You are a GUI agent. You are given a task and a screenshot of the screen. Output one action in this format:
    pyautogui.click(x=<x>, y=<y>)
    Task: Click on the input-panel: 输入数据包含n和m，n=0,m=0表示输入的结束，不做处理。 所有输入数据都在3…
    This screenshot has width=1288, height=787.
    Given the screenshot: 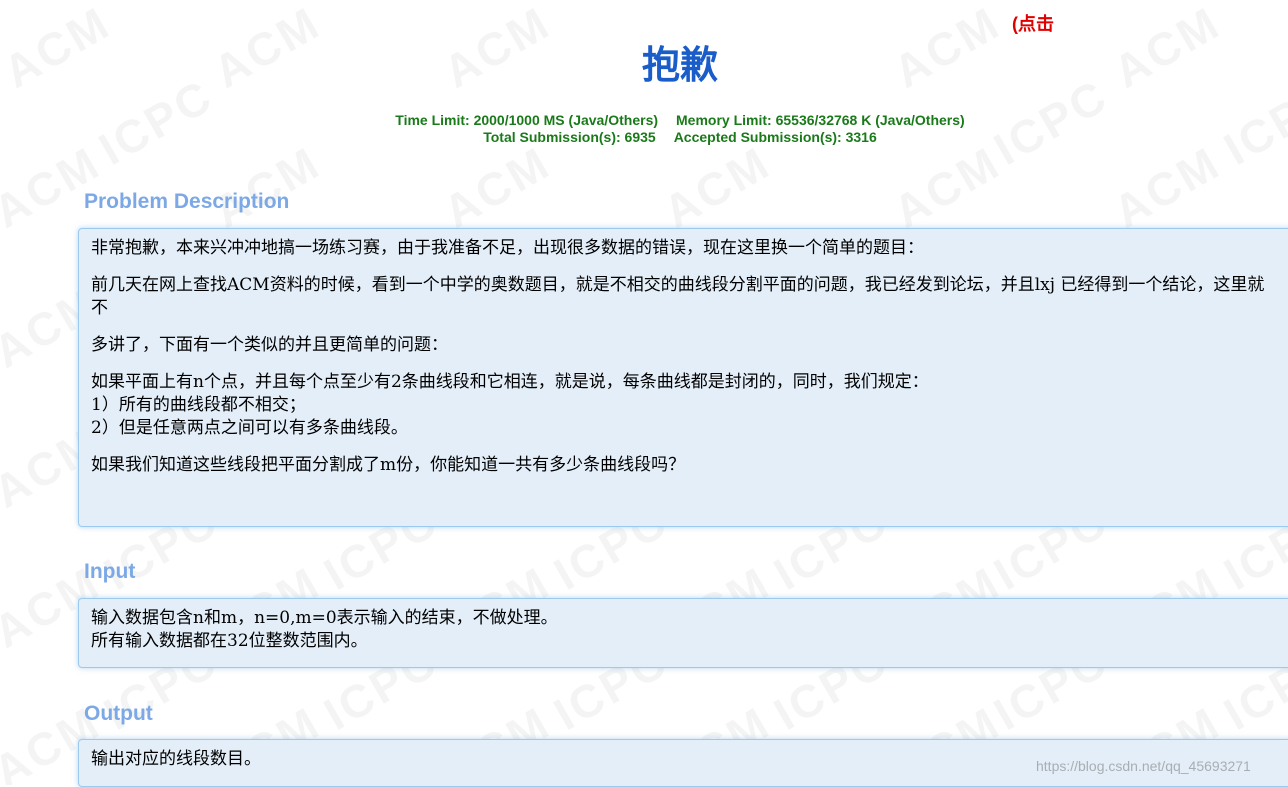 What is the action you would take?
    pyautogui.click(x=683, y=633)
    